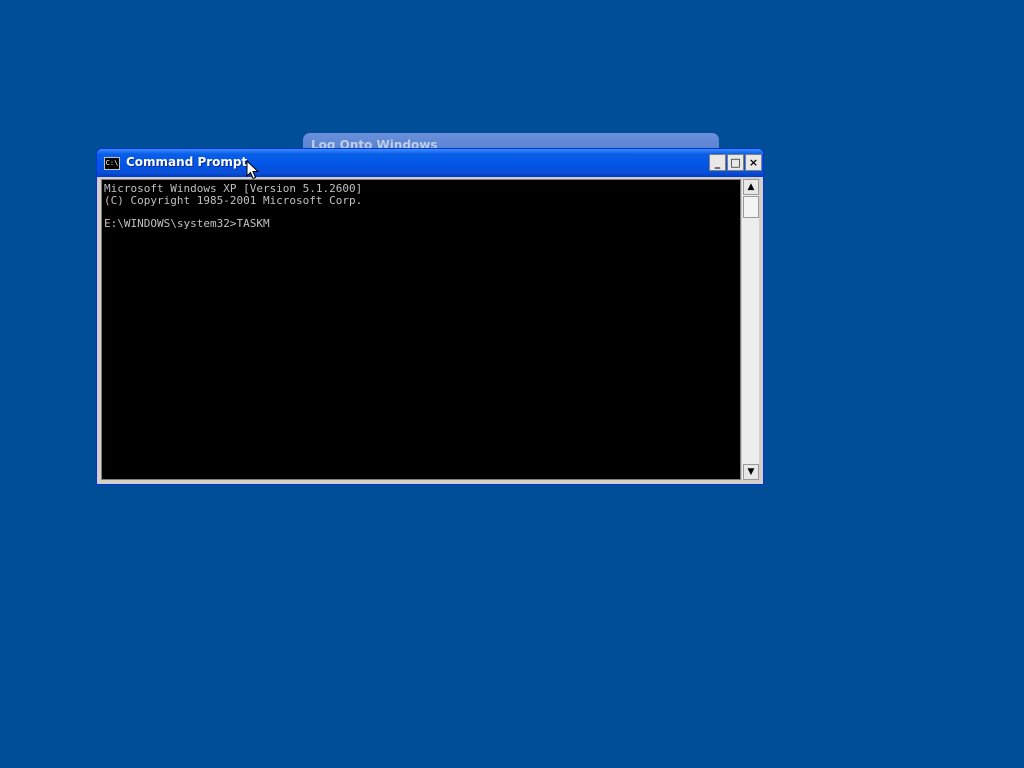 The width and height of the screenshot is (1024, 768). Describe the element at coordinates (751, 472) in the screenshot. I see `scroll-down-button: ▼` at that location.